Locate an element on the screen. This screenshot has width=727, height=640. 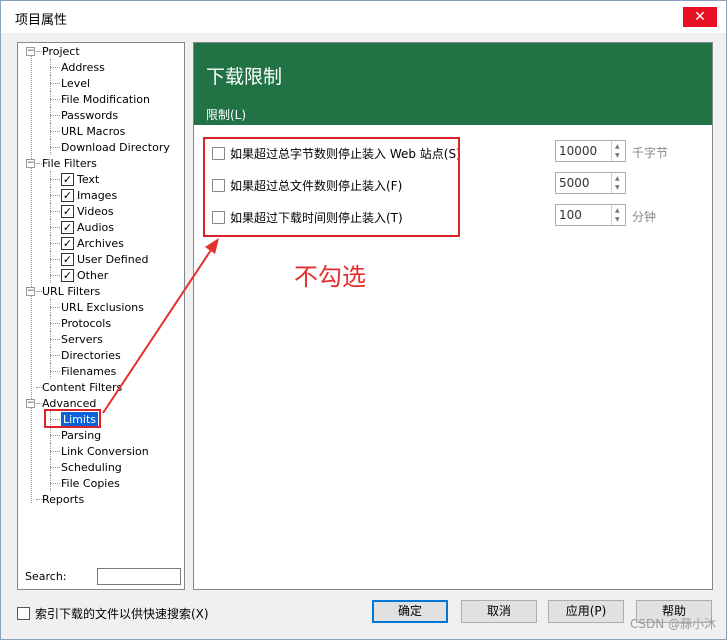
tree-item-directories: Directories is located at coordinates (91, 356).